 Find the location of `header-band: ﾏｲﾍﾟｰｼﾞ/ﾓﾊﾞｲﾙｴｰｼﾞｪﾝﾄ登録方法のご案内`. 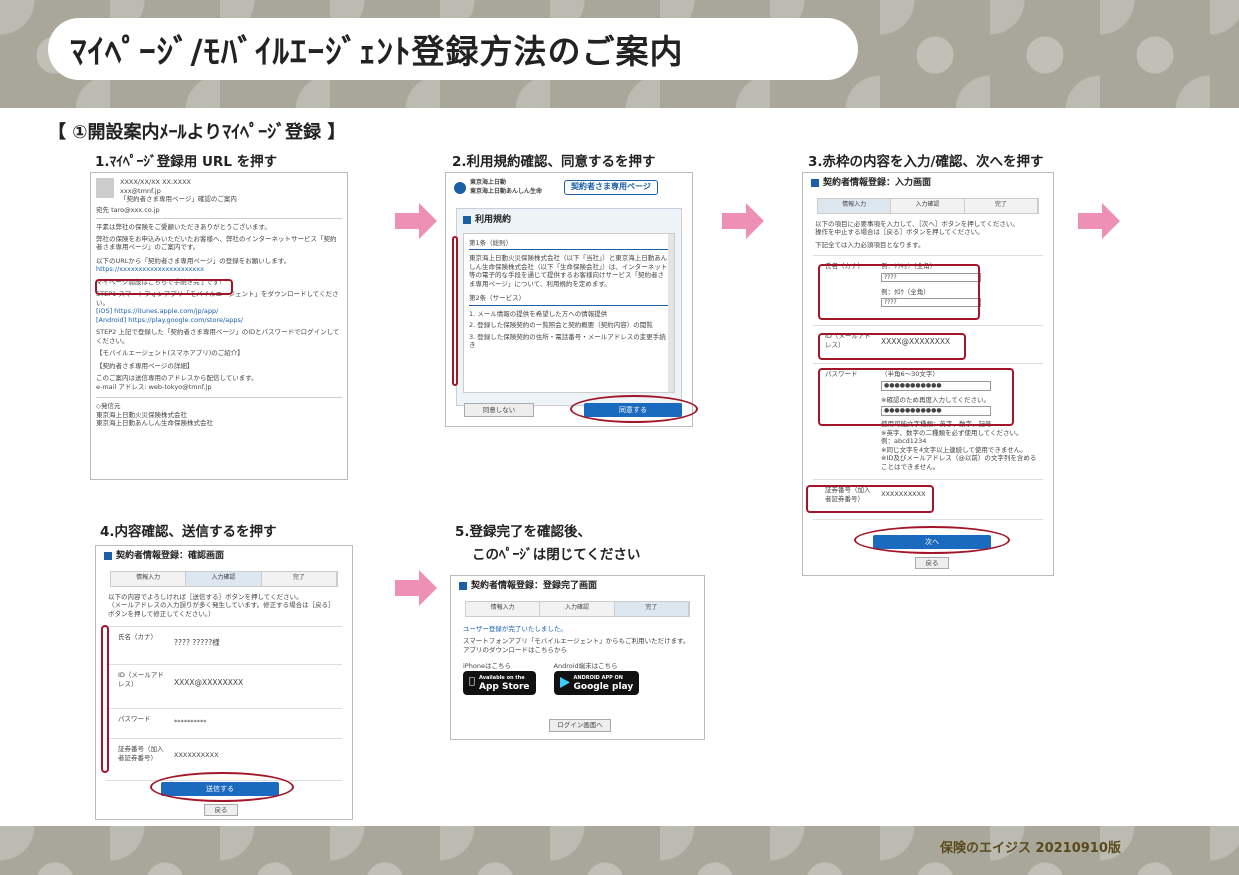

header-band: ﾏｲﾍﾟｰｼﾞ/ﾓﾊﾞｲﾙｴｰｼﾞｪﾝﾄ登録方法のご案内 is located at coordinates (619, 54).